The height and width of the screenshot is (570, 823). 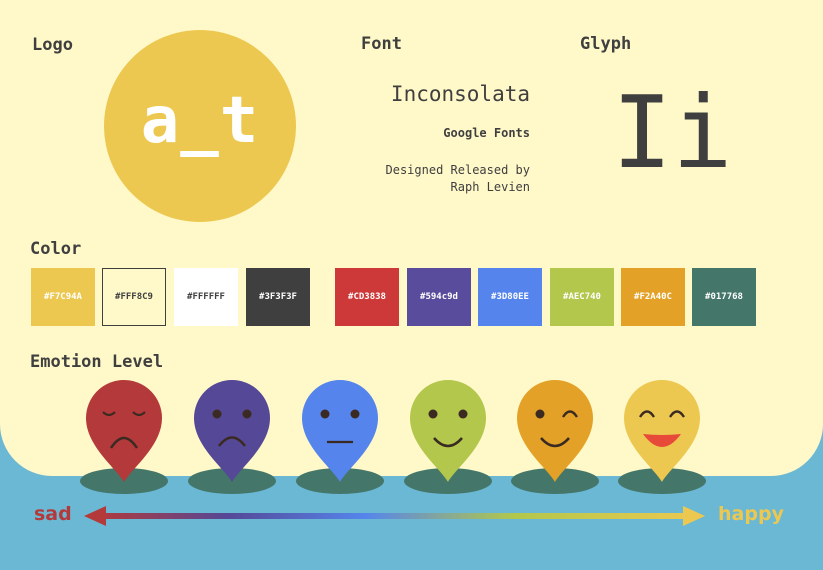 I want to click on happy-label: happy, so click(x=751, y=514).